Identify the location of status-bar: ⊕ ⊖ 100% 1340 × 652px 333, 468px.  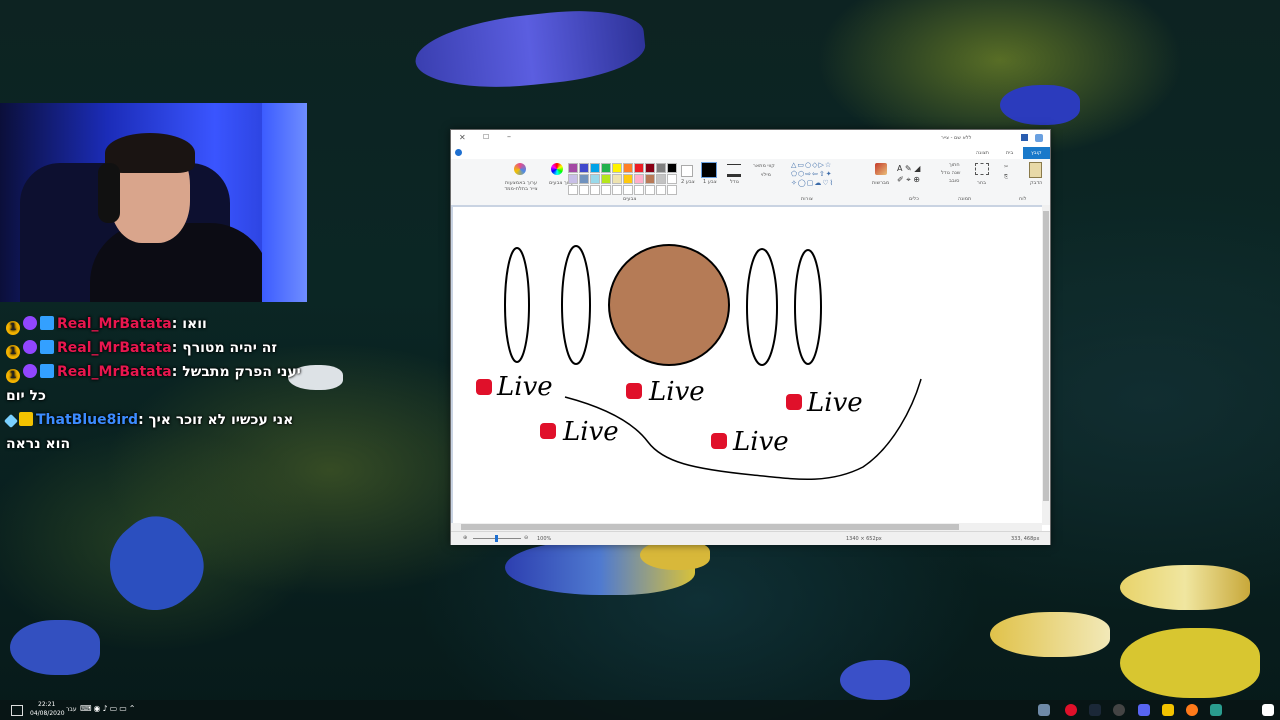
(750, 538).